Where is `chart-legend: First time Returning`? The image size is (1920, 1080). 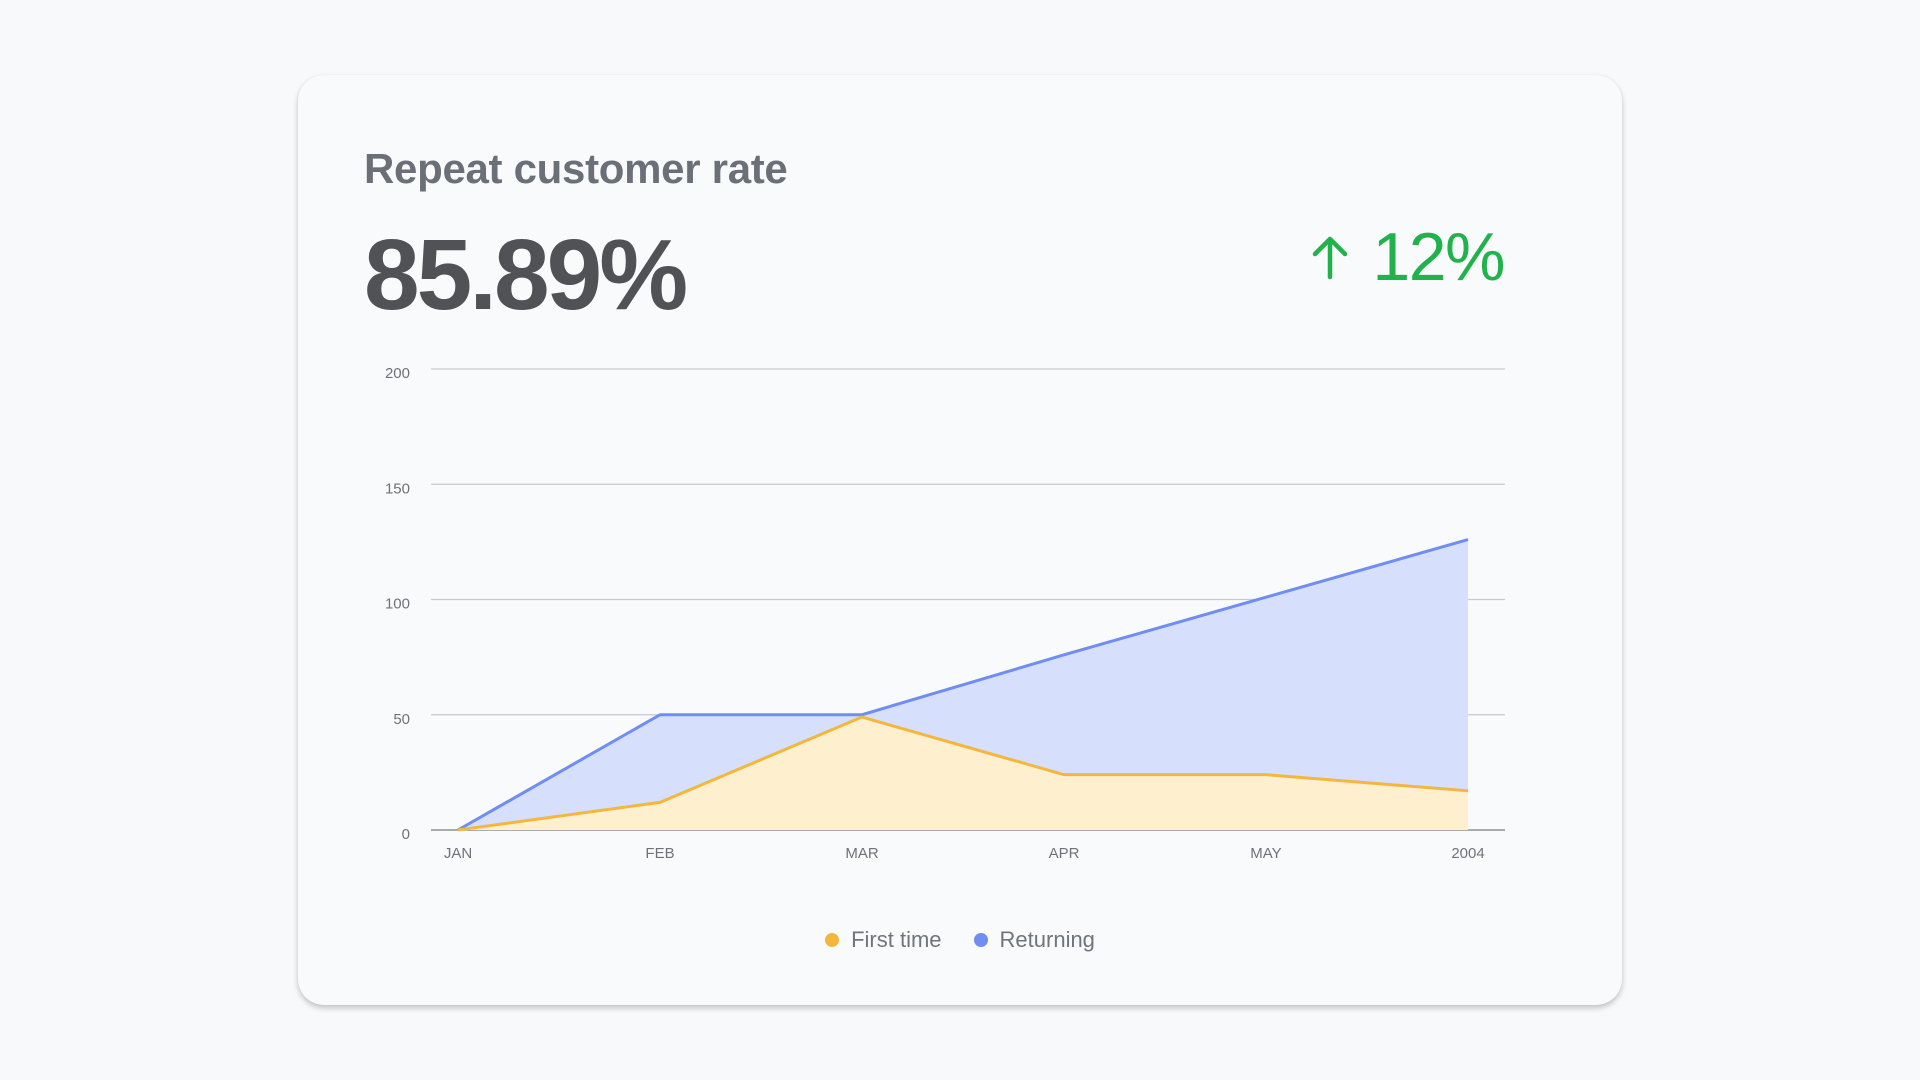
chart-legend: First time Returning is located at coordinates (960, 940).